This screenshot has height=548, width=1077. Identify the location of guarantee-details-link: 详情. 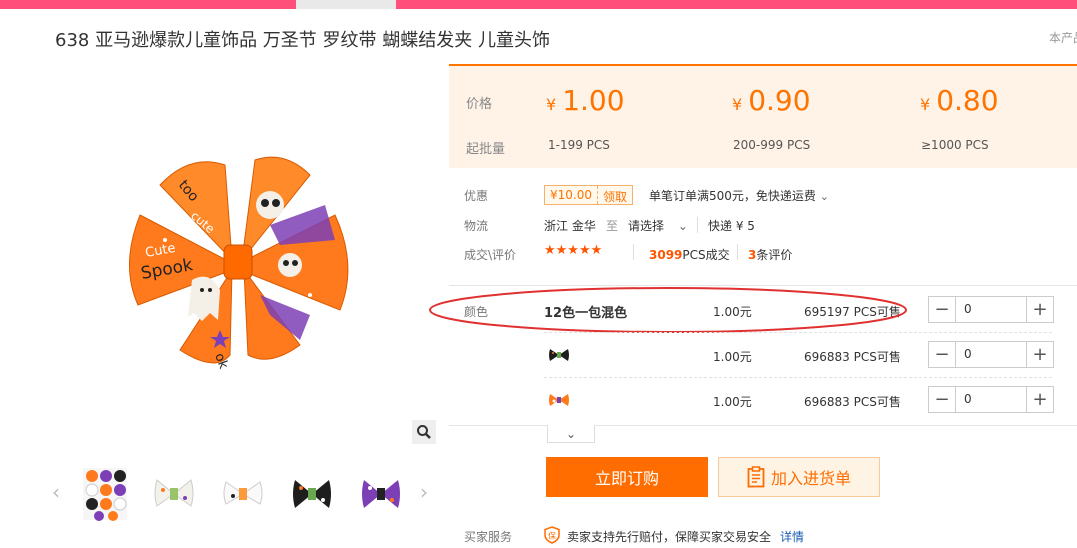
(792, 536).